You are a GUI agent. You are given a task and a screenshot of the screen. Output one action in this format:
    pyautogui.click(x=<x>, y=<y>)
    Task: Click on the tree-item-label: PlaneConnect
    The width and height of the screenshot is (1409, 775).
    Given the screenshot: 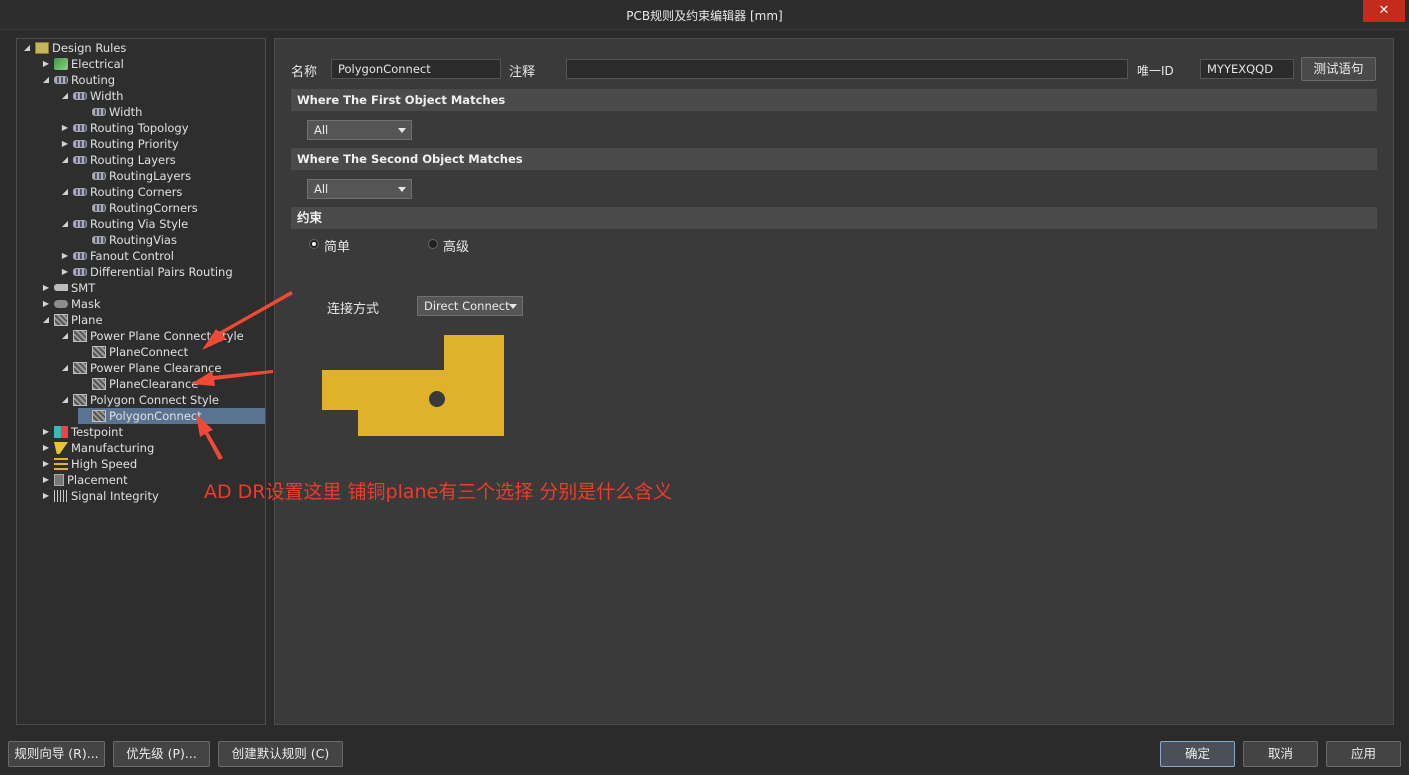 What is the action you would take?
    pyautogui.click(x=149, y=352)
    